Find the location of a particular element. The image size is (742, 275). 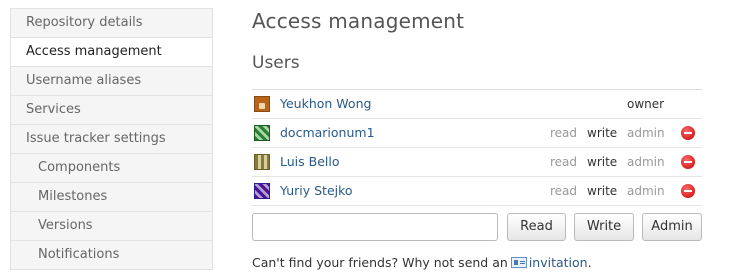

sidebar-item-services: Services is located at coordinates (111, 109).